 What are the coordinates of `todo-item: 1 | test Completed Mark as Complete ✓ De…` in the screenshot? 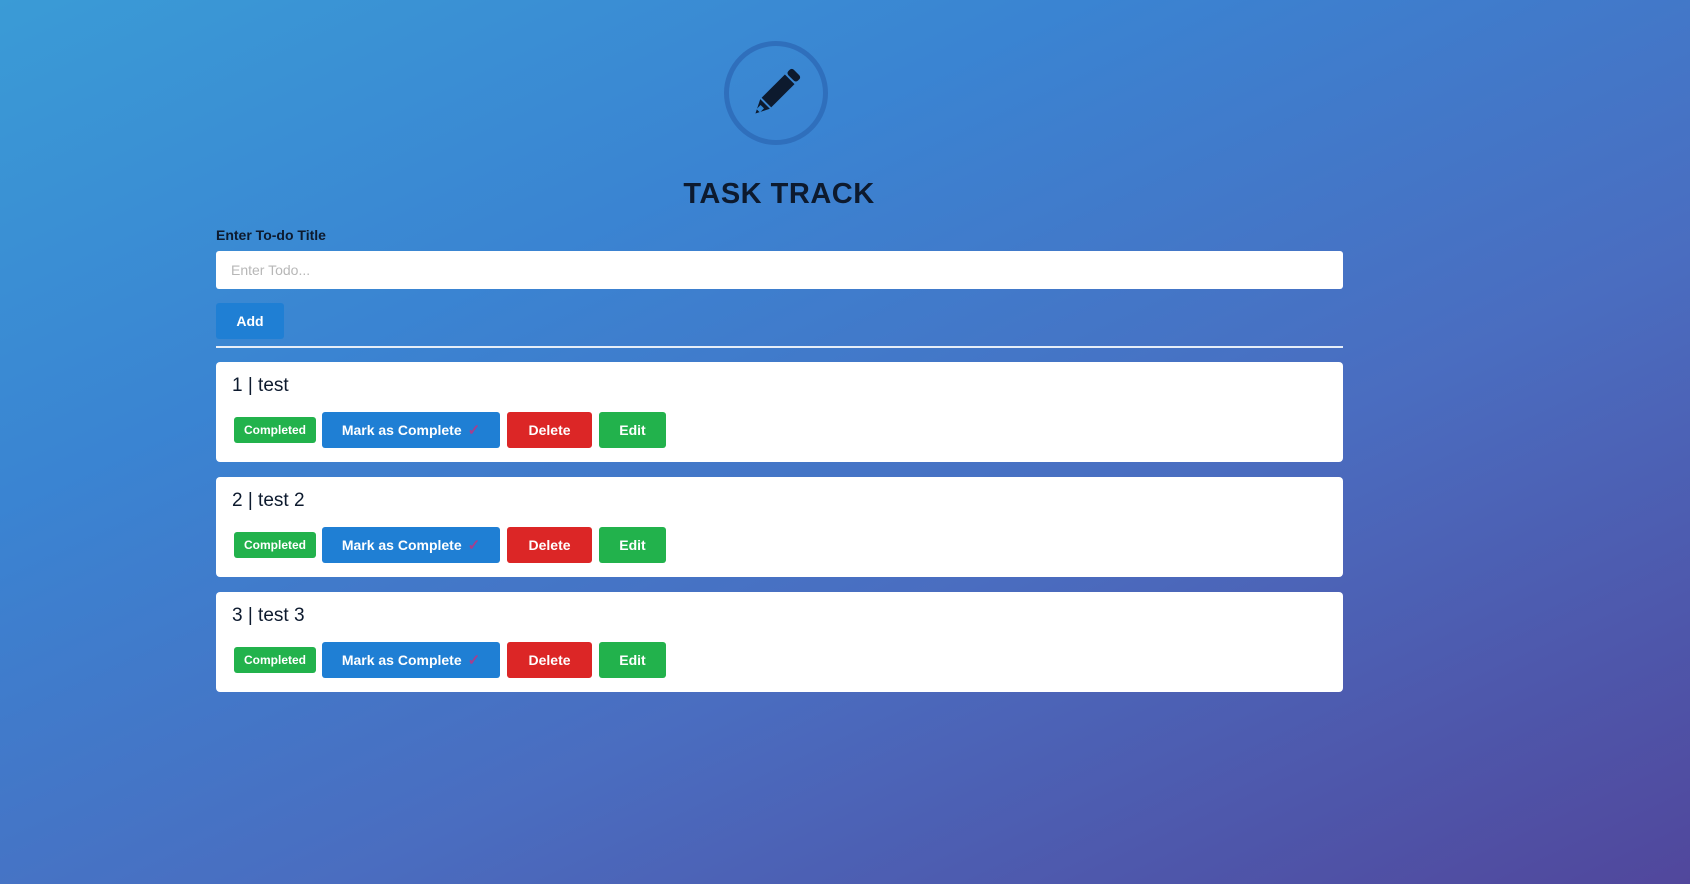 It's located at (779, 412).